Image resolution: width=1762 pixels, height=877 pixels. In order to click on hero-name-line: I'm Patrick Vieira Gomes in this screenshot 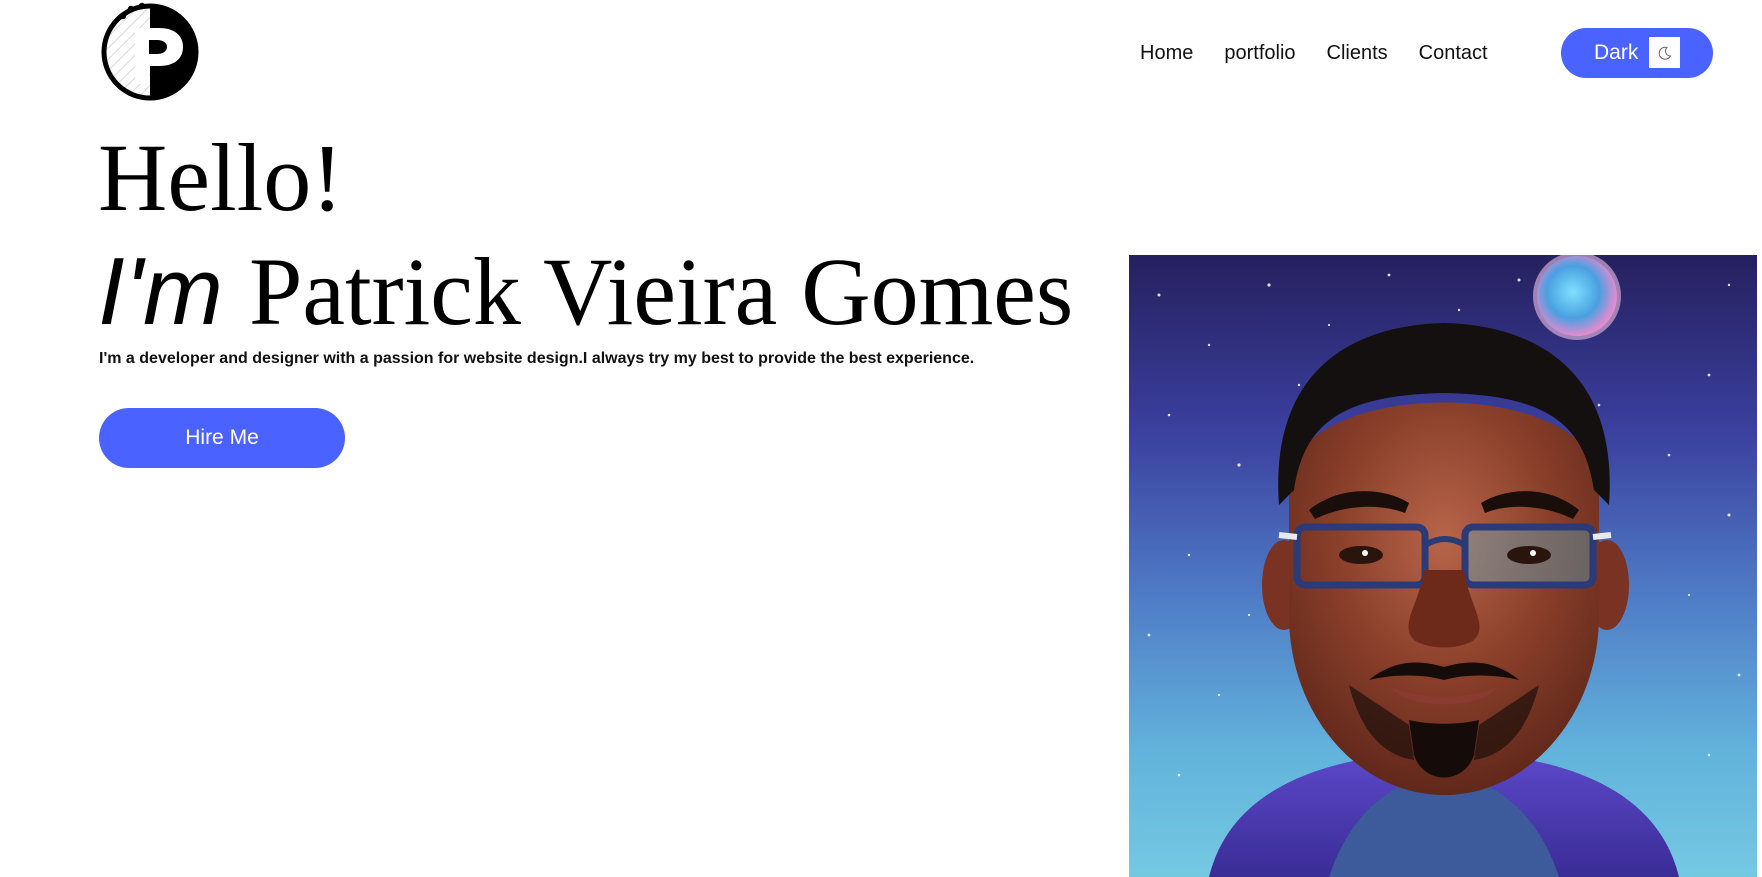, I will do `click(585, 292)`.